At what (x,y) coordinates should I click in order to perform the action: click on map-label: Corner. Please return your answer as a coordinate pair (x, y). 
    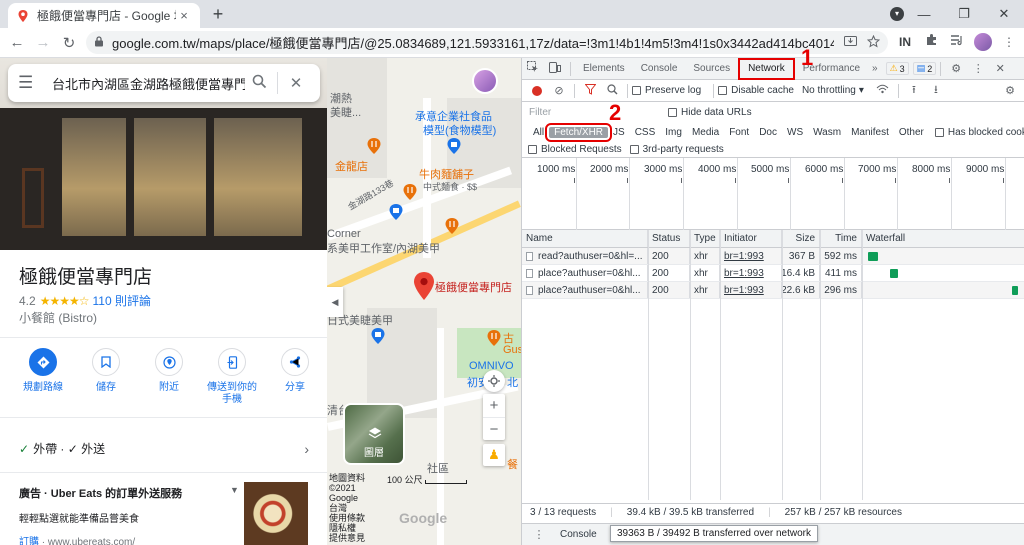
    Looking at the image, I should click on (344, 234).